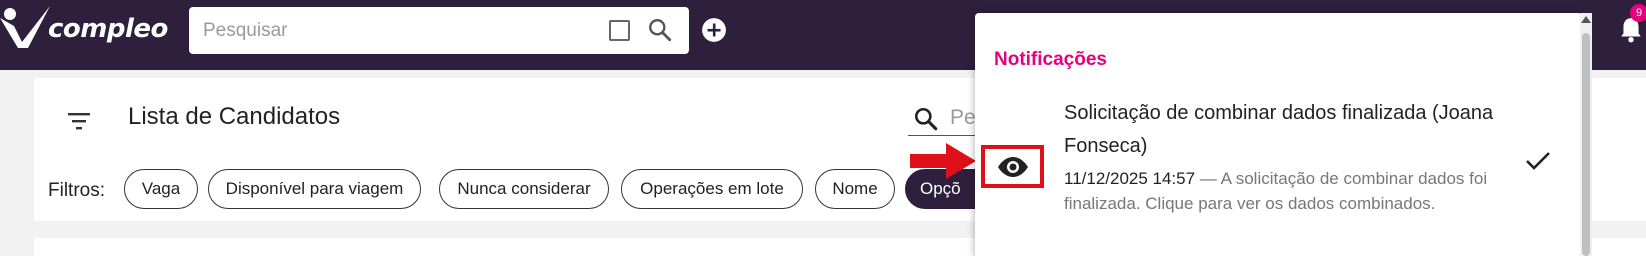 This screenshot has width=1646, height=256. What do you see at coordinates (1586, 144) in the screenshot?
I see `scroll-thumb` at bounding box center [1586, 144].